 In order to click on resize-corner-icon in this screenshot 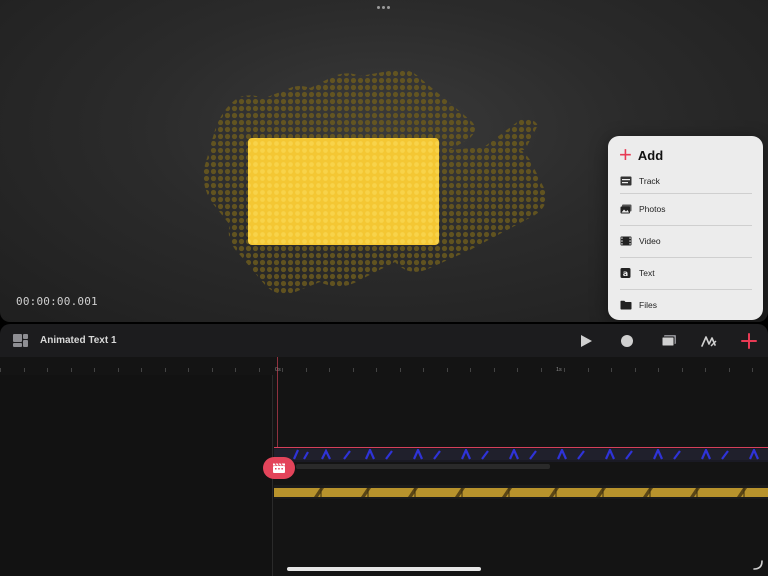, I will do `click(758, 565)`.